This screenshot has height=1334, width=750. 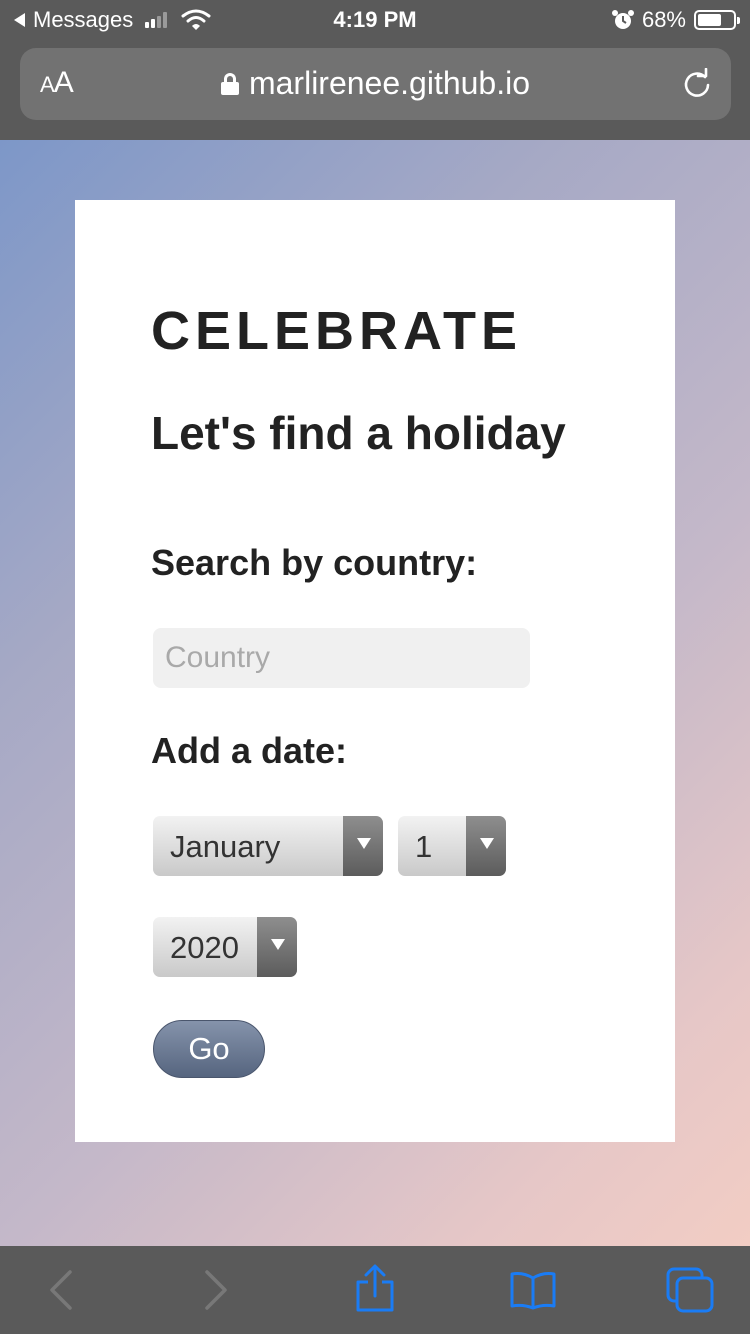 What do you see at coordinates (209, 1049) in the screenshot?
I see `go-button: Go` at bounding box center [209, 1049].